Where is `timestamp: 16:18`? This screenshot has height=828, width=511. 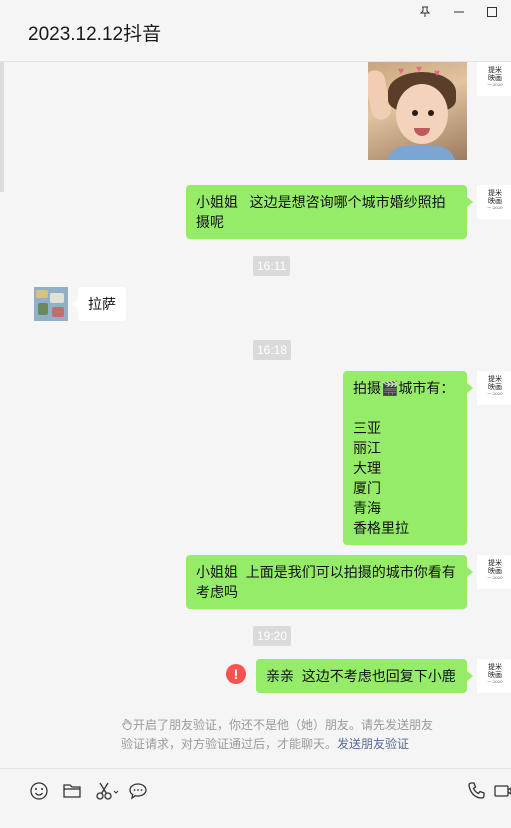 timestamp: 16:18 is located at coordinates (272, 350).